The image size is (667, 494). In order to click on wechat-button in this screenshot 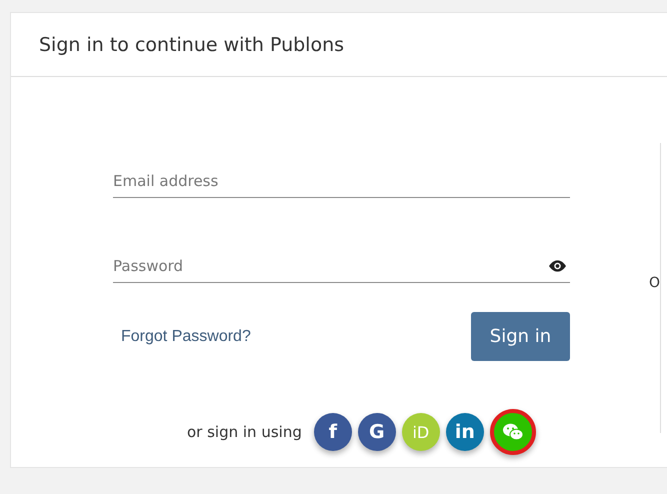, I will do `click(513, 432)`.